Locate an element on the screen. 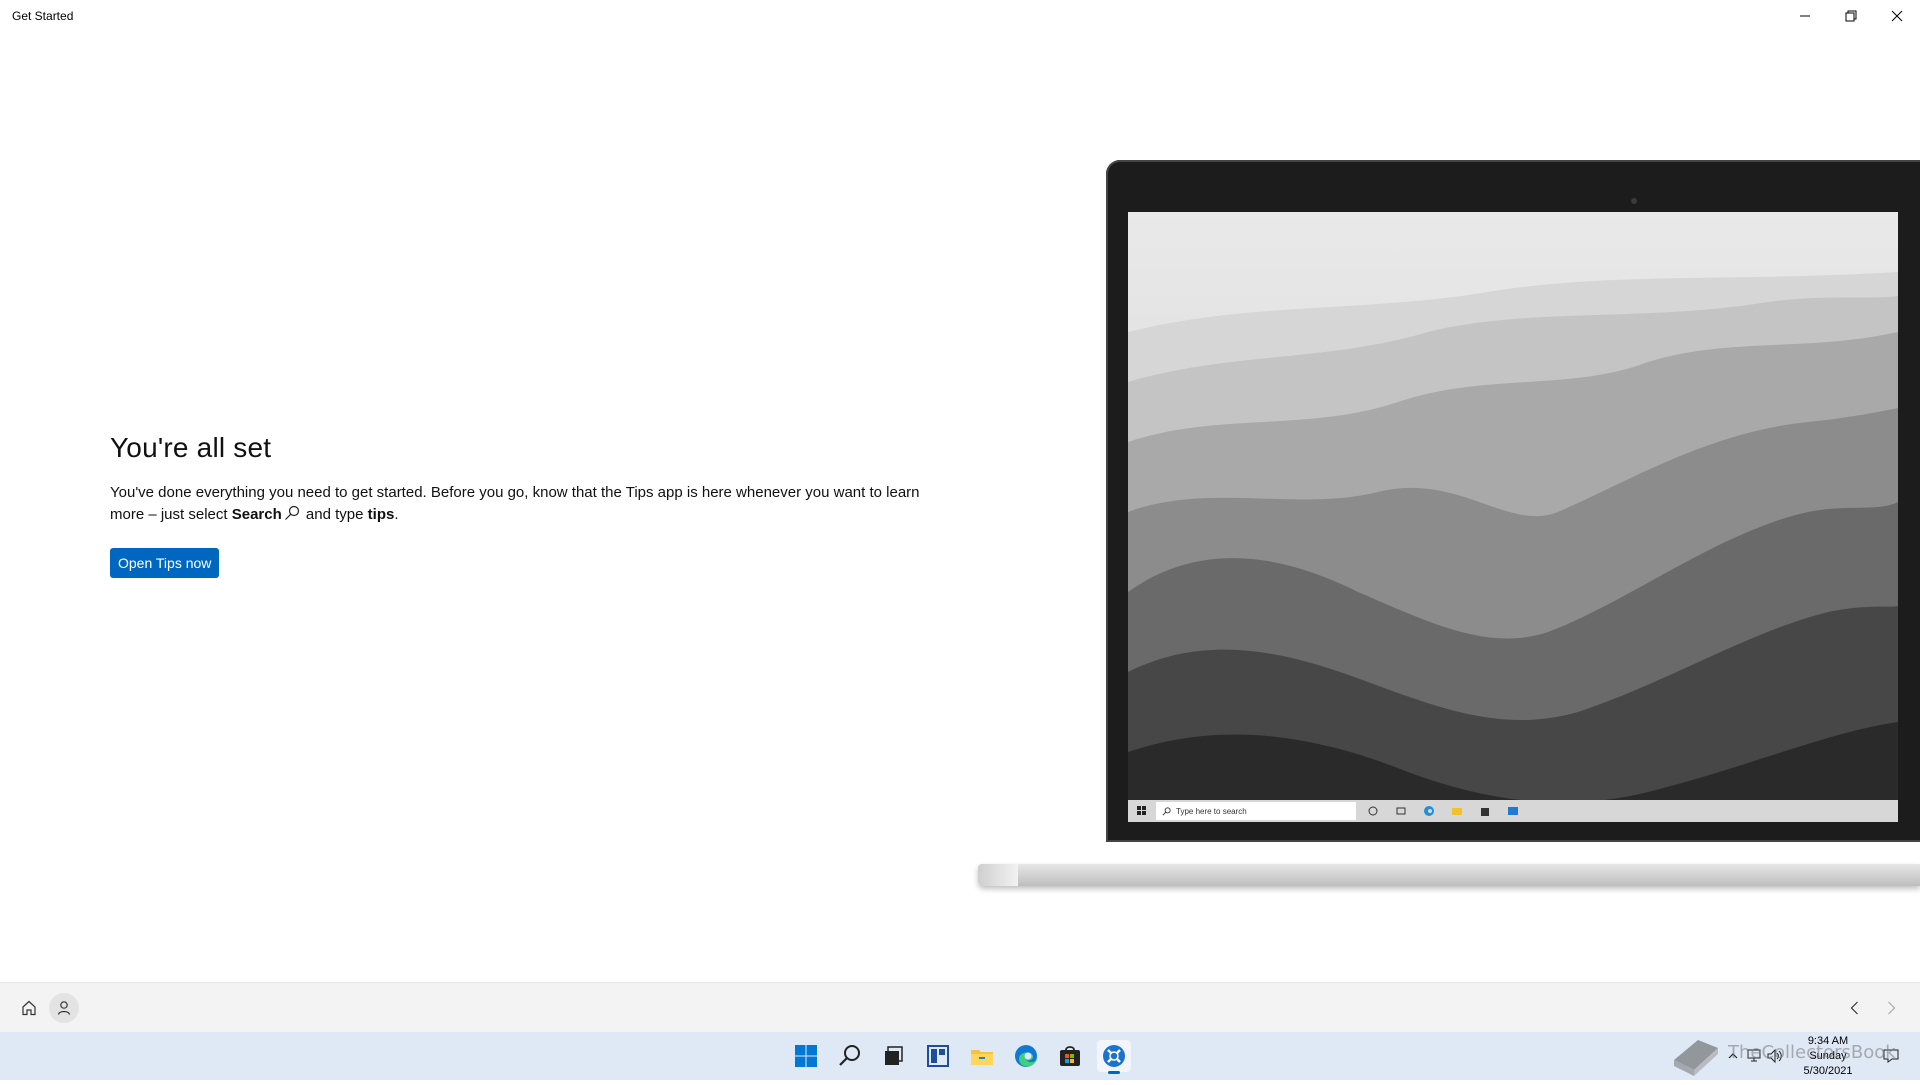 Image resolution: width=1920 pixels, height=1085 pixels. illustration-taskbar: Type here to search is located at coordinates (1513, 811).